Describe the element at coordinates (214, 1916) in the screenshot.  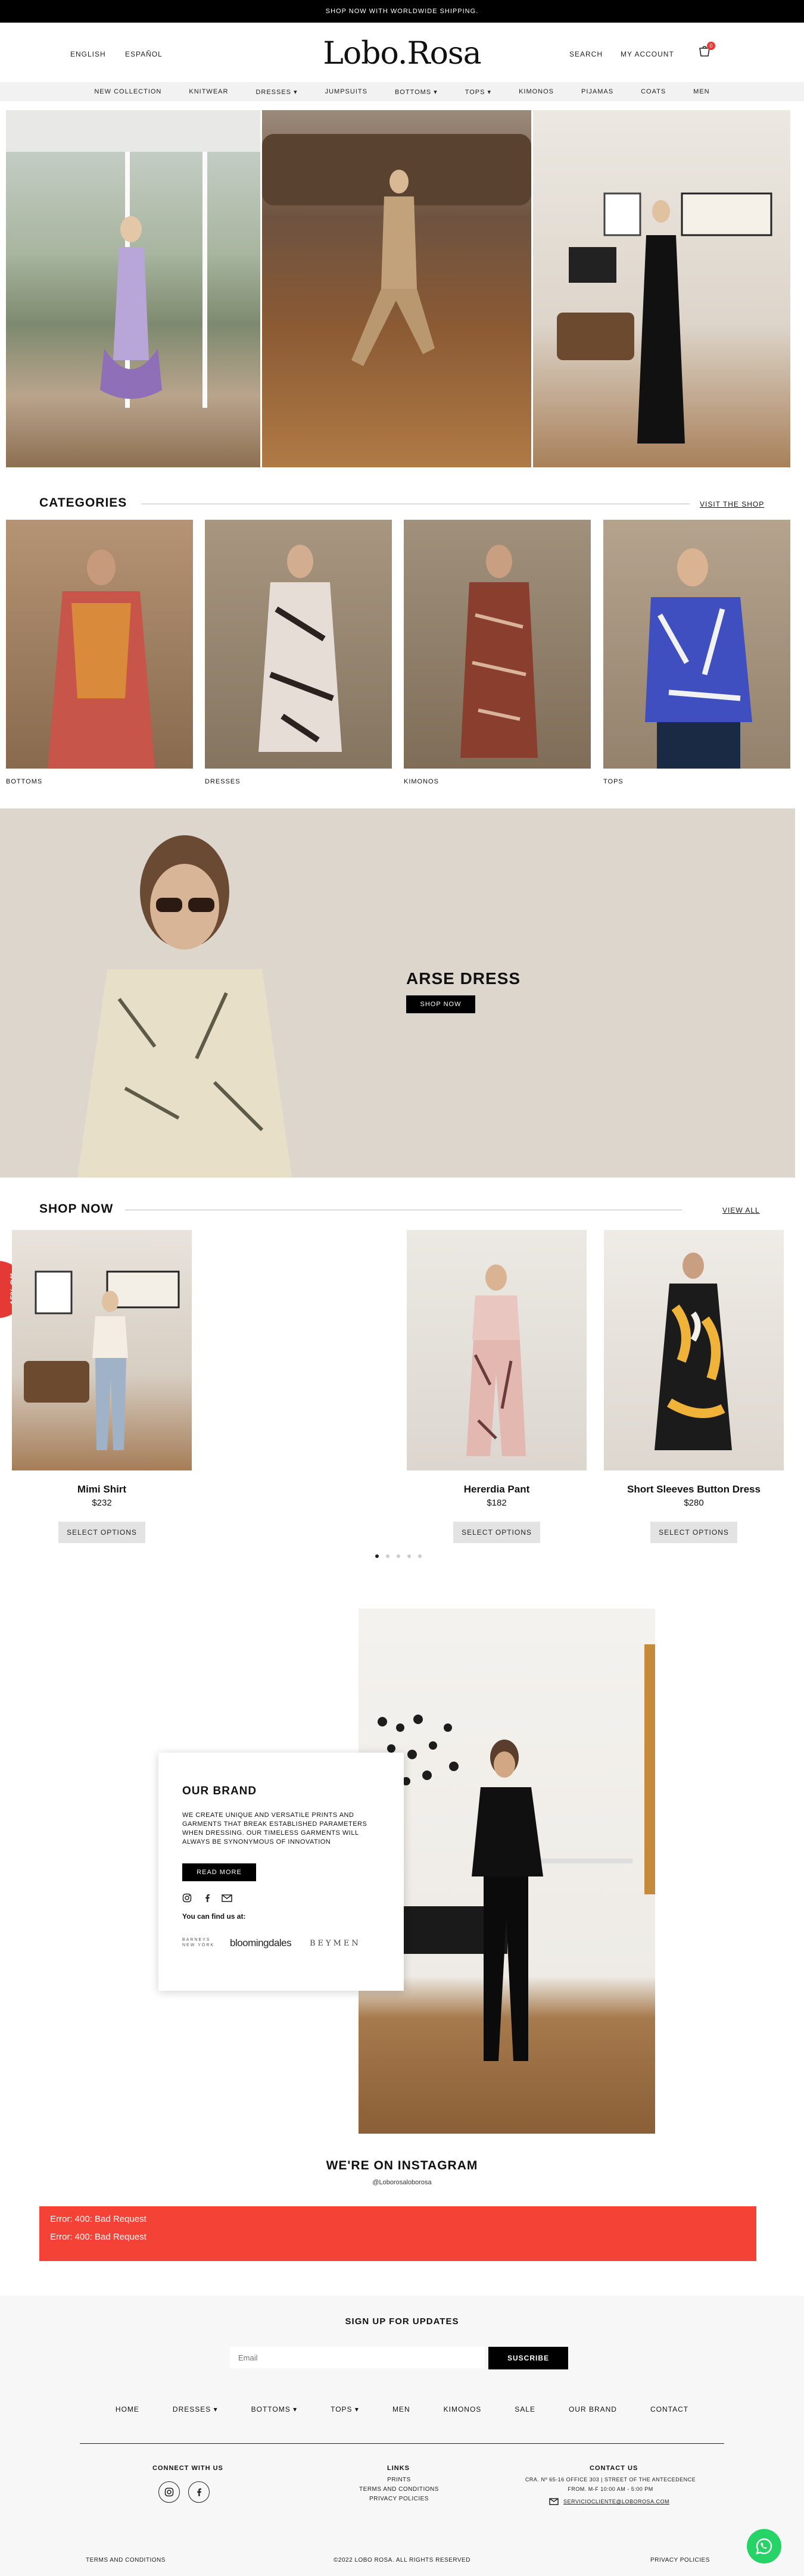
I see `find-us-label: You can find us at:` at that location.